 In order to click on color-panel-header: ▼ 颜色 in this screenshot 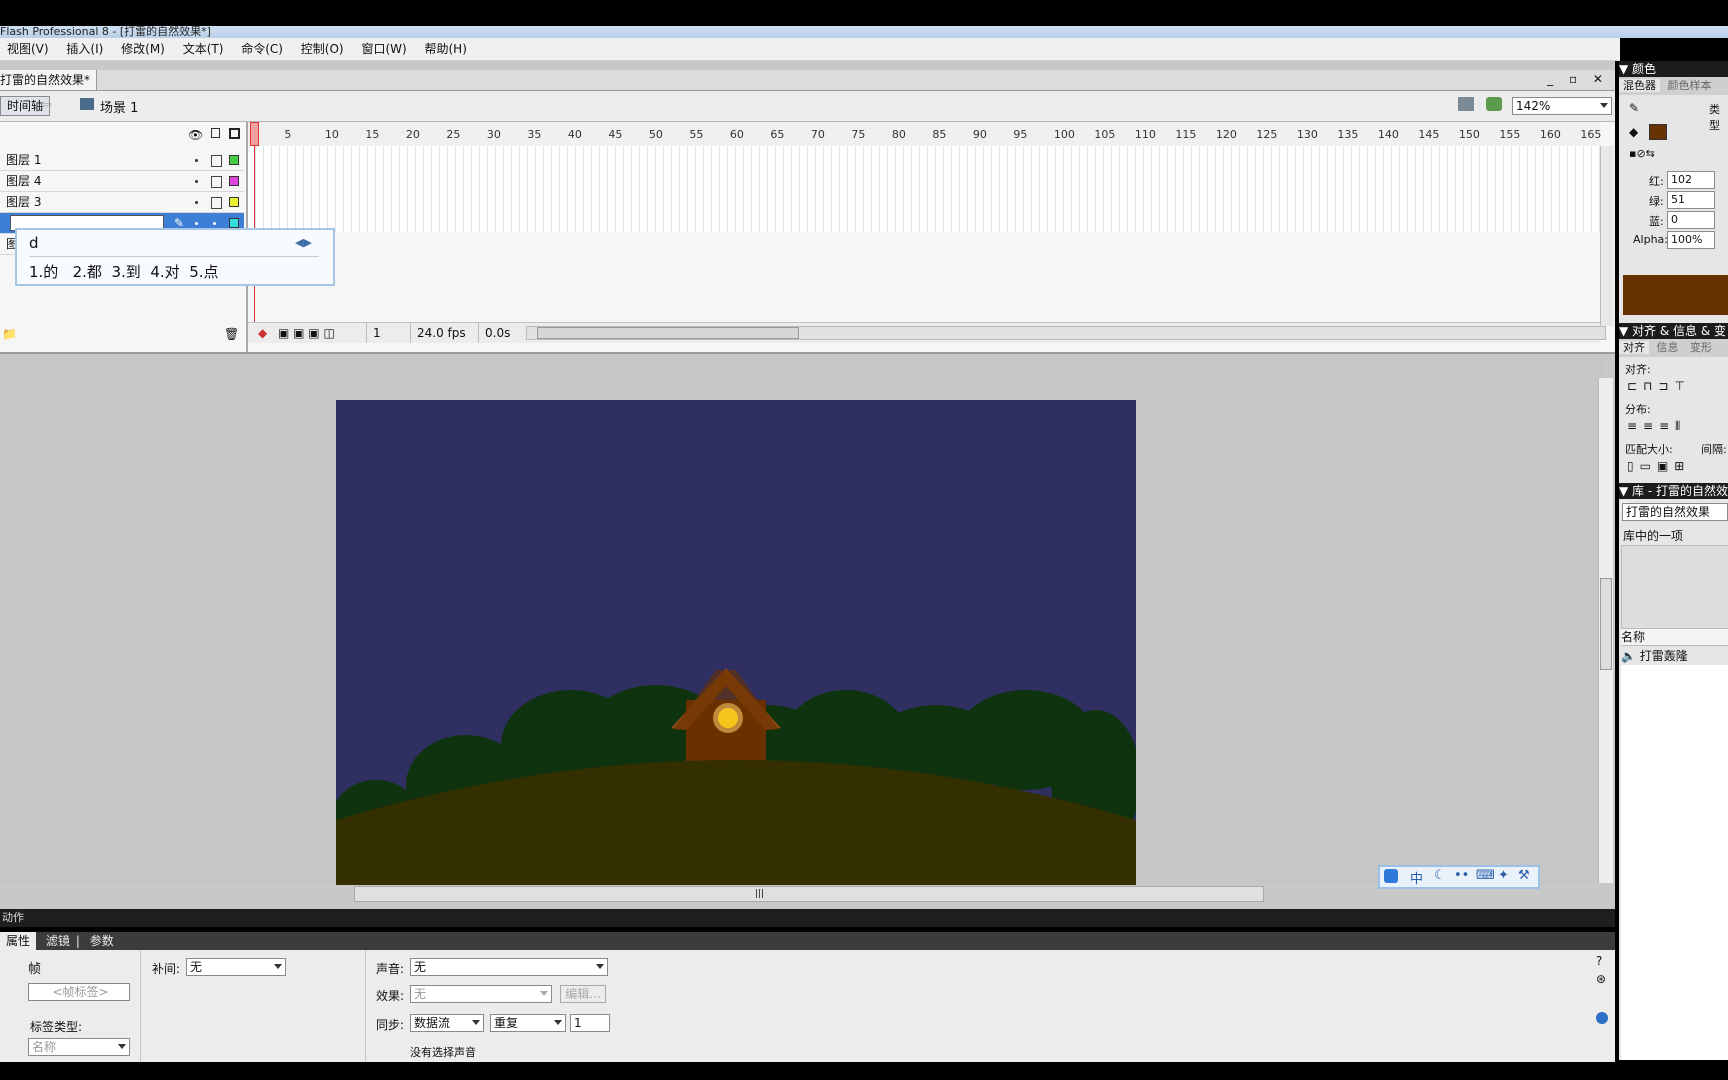, I will do `click(1673, 69)`.